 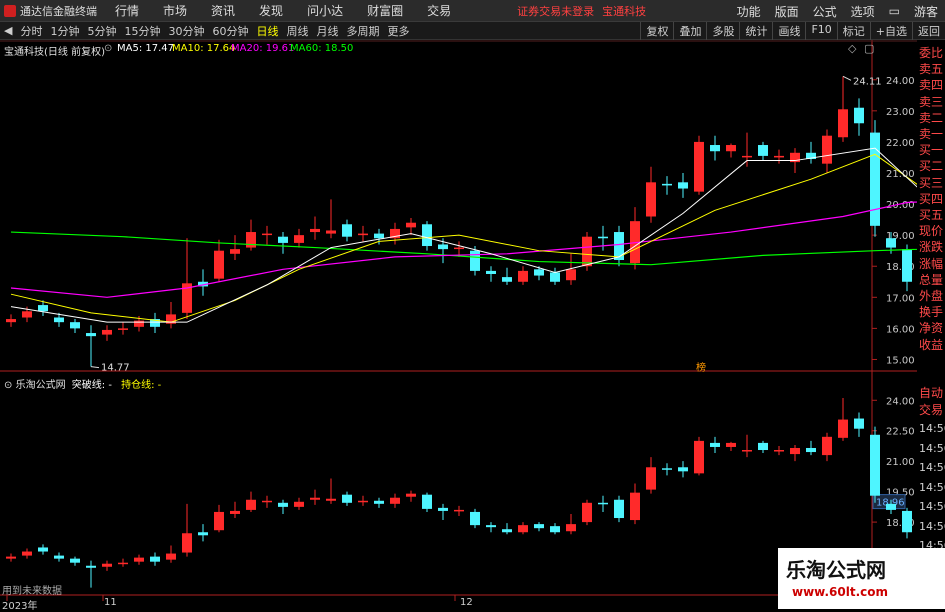 What do you see at coordinates (931, 263) in the screenshot?
I see `side-label-13: 涨幅` at bounding box center [931, 263].